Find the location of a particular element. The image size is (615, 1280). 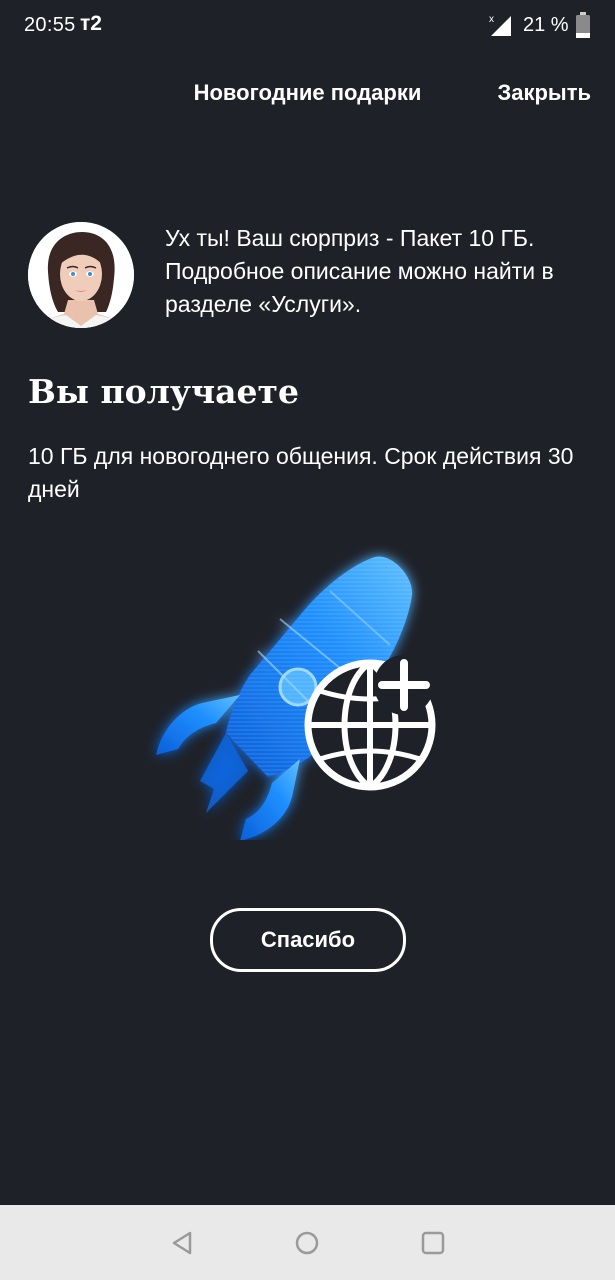

svg-text: x is located at coordinates (491, 19).